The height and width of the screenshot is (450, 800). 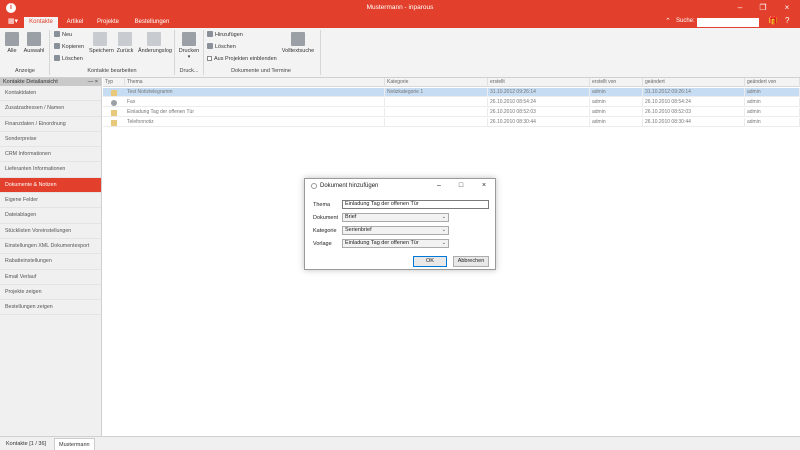 What do you see at coordinates (13, 22) in the screenshot?
I see `app-menu-button: ▦▾` at bounding box center [13, 22].